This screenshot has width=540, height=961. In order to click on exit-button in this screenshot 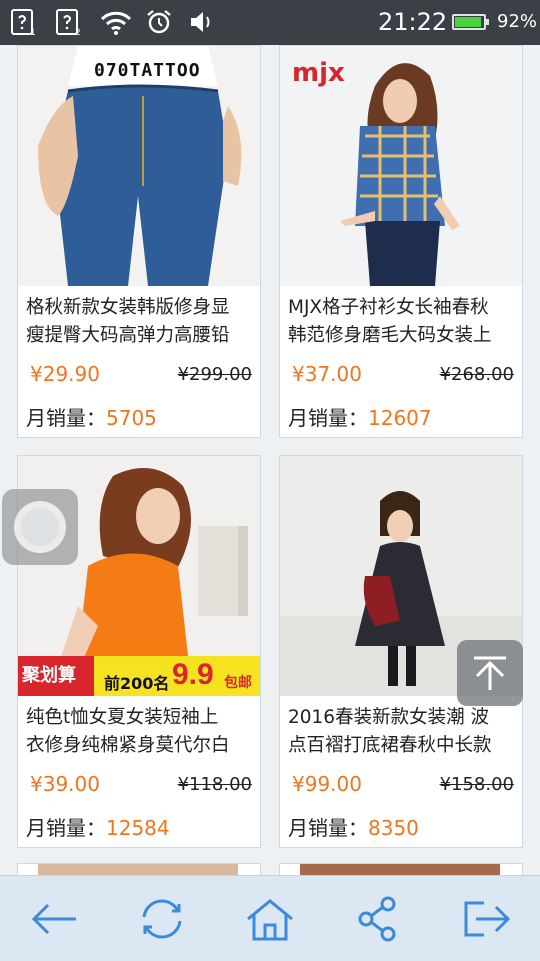, I will do `click(486, 919)`.